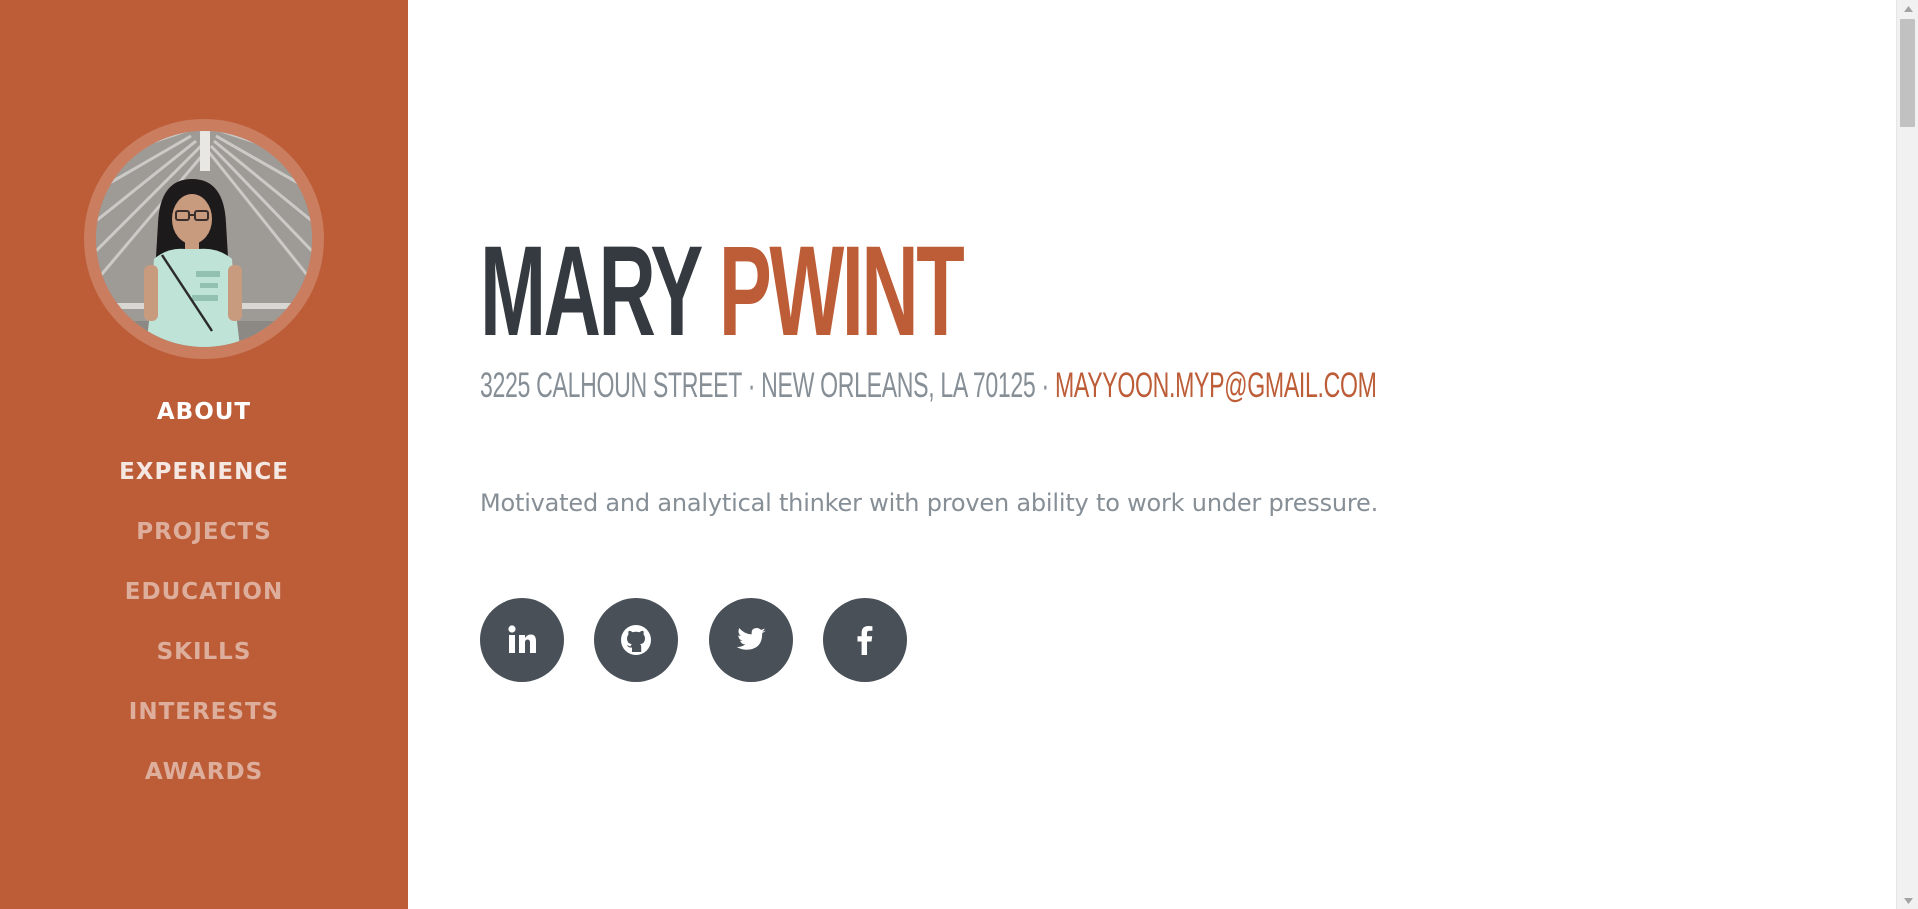 Image resolution: width=1918 pixels, height=909 pixels. What do you see at coordinates (204, 652) in the screenshot?
I see `nav-item-skills: SKILLS` at bounding box center [204, 652].